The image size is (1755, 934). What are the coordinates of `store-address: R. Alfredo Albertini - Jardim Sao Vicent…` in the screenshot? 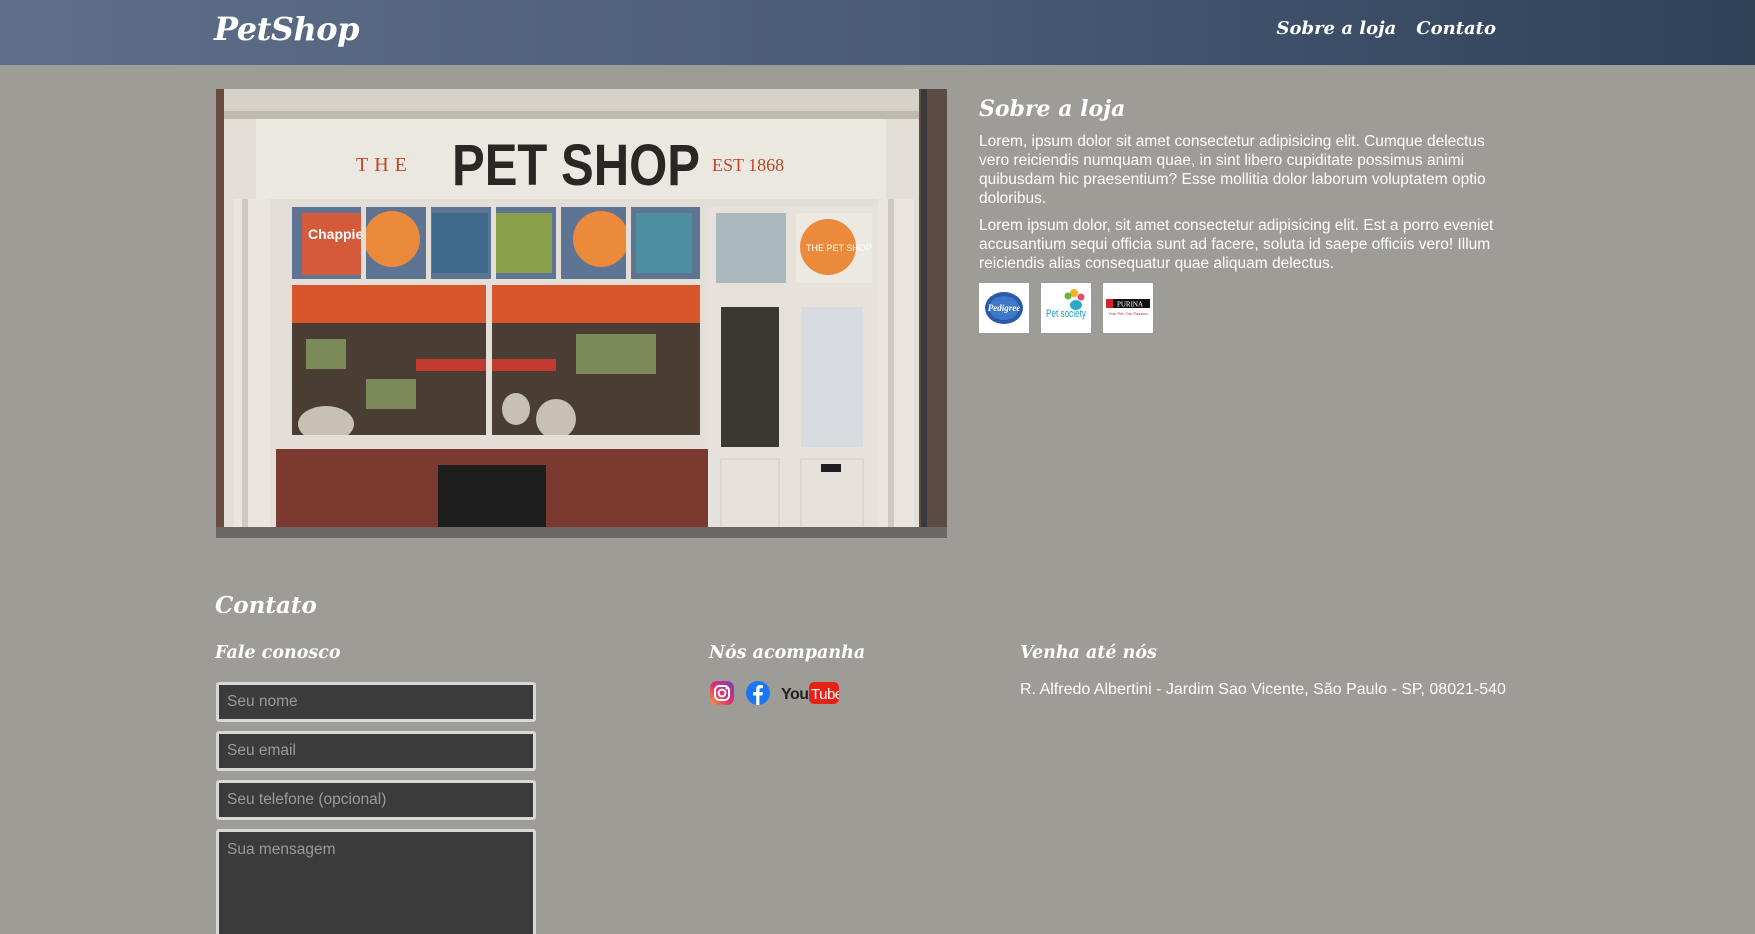 It's located at (1263, 689).